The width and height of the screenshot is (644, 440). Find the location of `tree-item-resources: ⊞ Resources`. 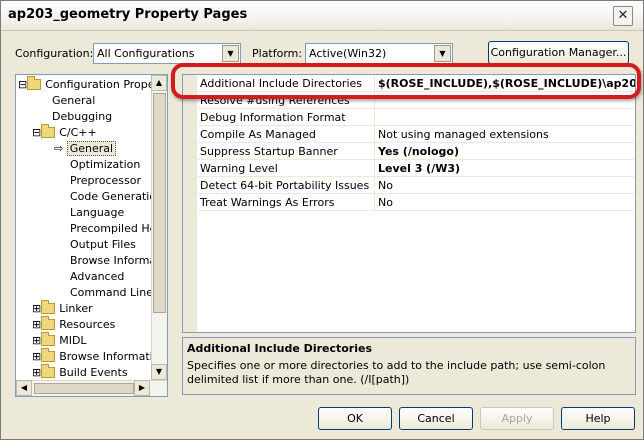

tree-item-resources: ⊞ Resources is located at coordinates (73, 324).